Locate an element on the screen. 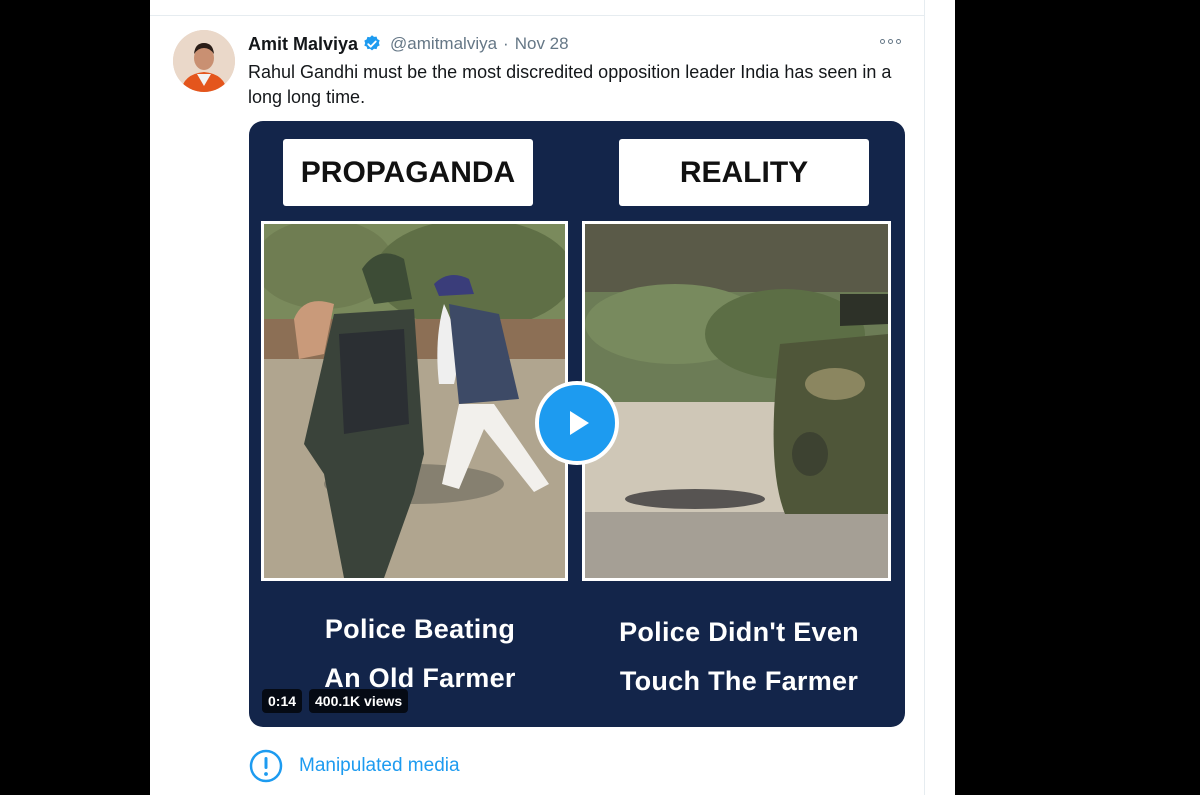  manipulated-media-notice: Manipulated media is located at coordinates (354, 766).